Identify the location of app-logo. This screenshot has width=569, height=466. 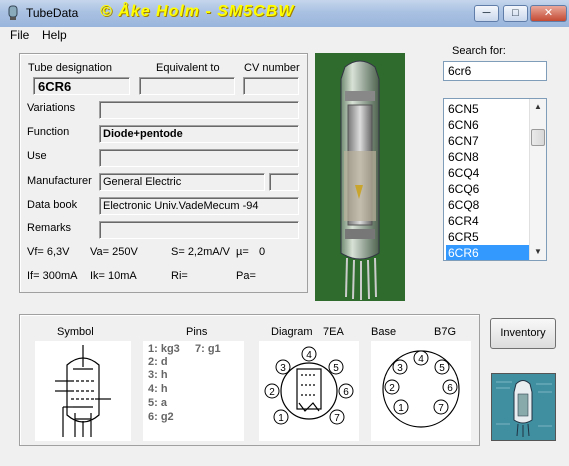
(523, 407).